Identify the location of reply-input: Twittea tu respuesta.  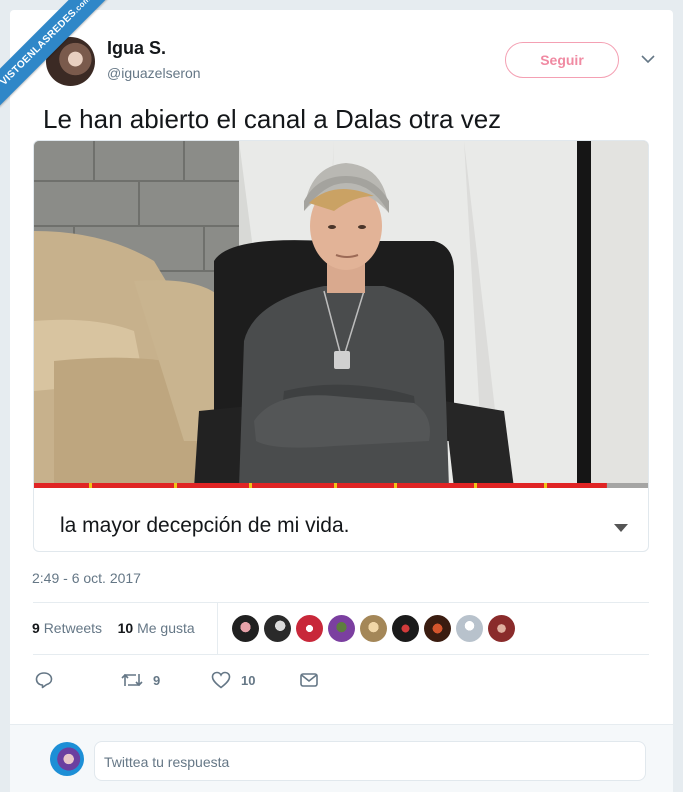
(370, 761).